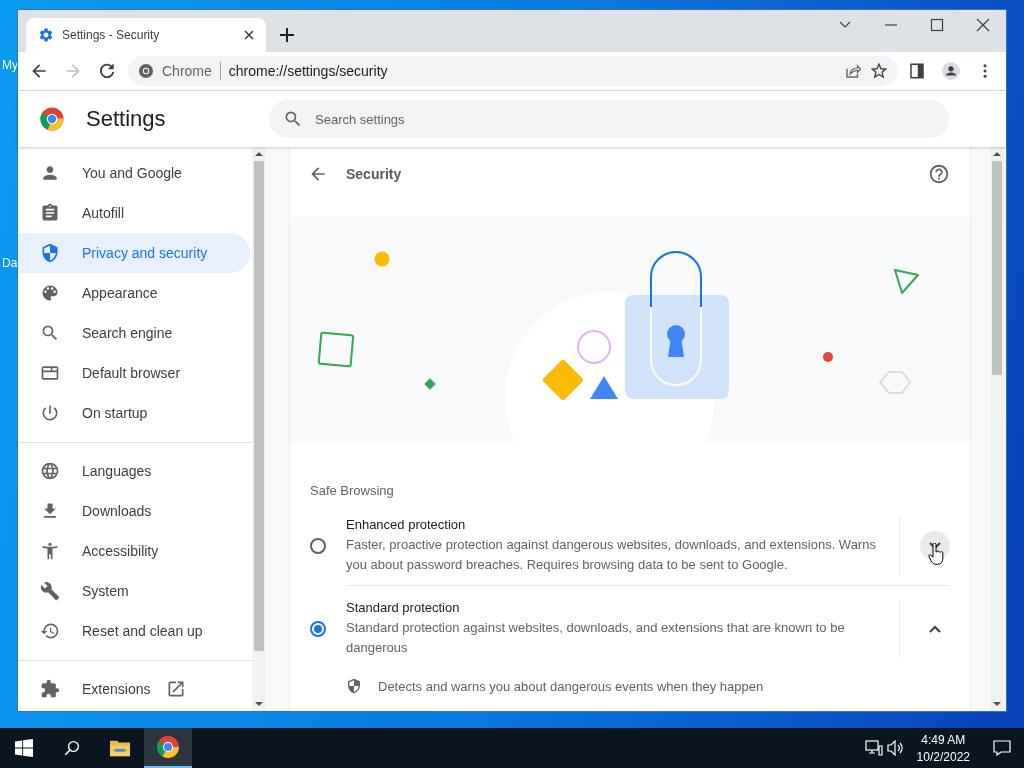  I want to click on clock-time: 4:49 AM, so click(943, 739).